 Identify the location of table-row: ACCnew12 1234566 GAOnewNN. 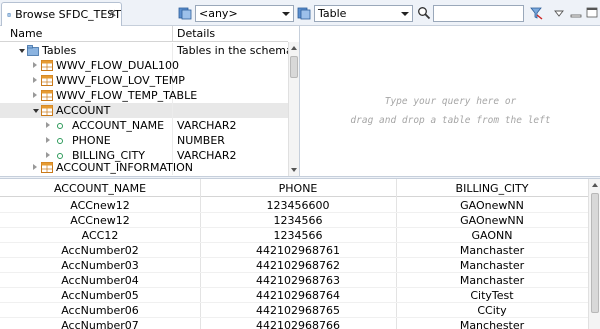
(294, 220).